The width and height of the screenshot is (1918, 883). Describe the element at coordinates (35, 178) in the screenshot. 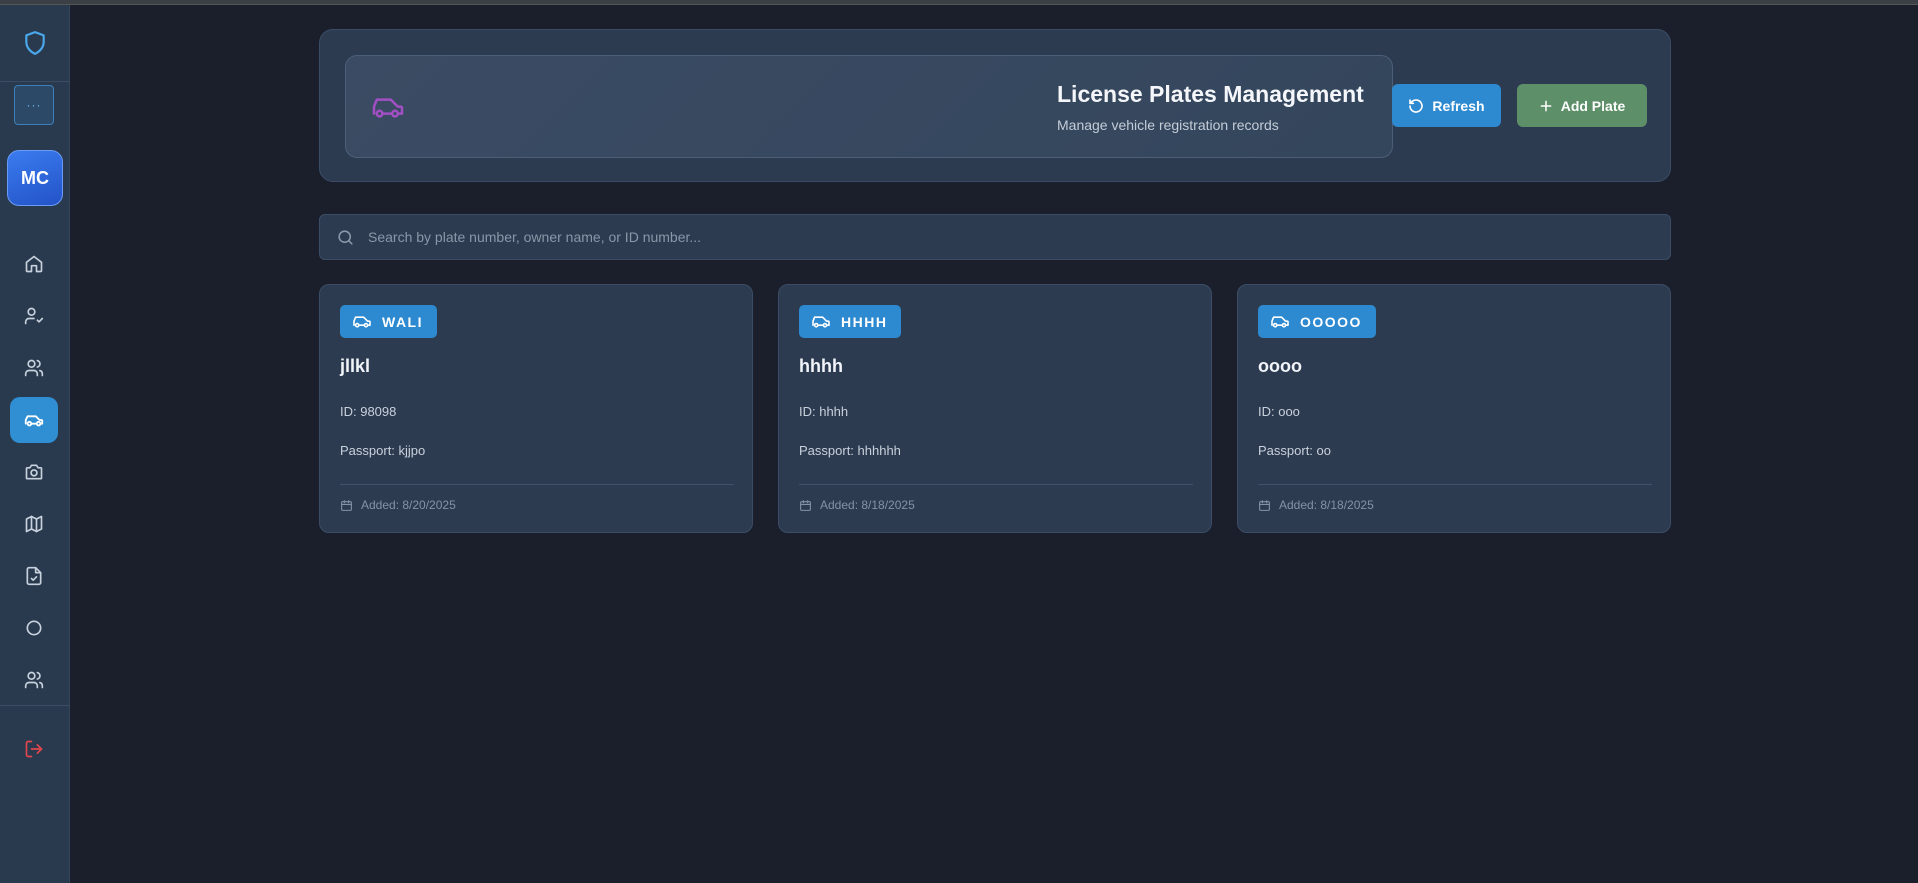

I see `avatar: MC` at that location.